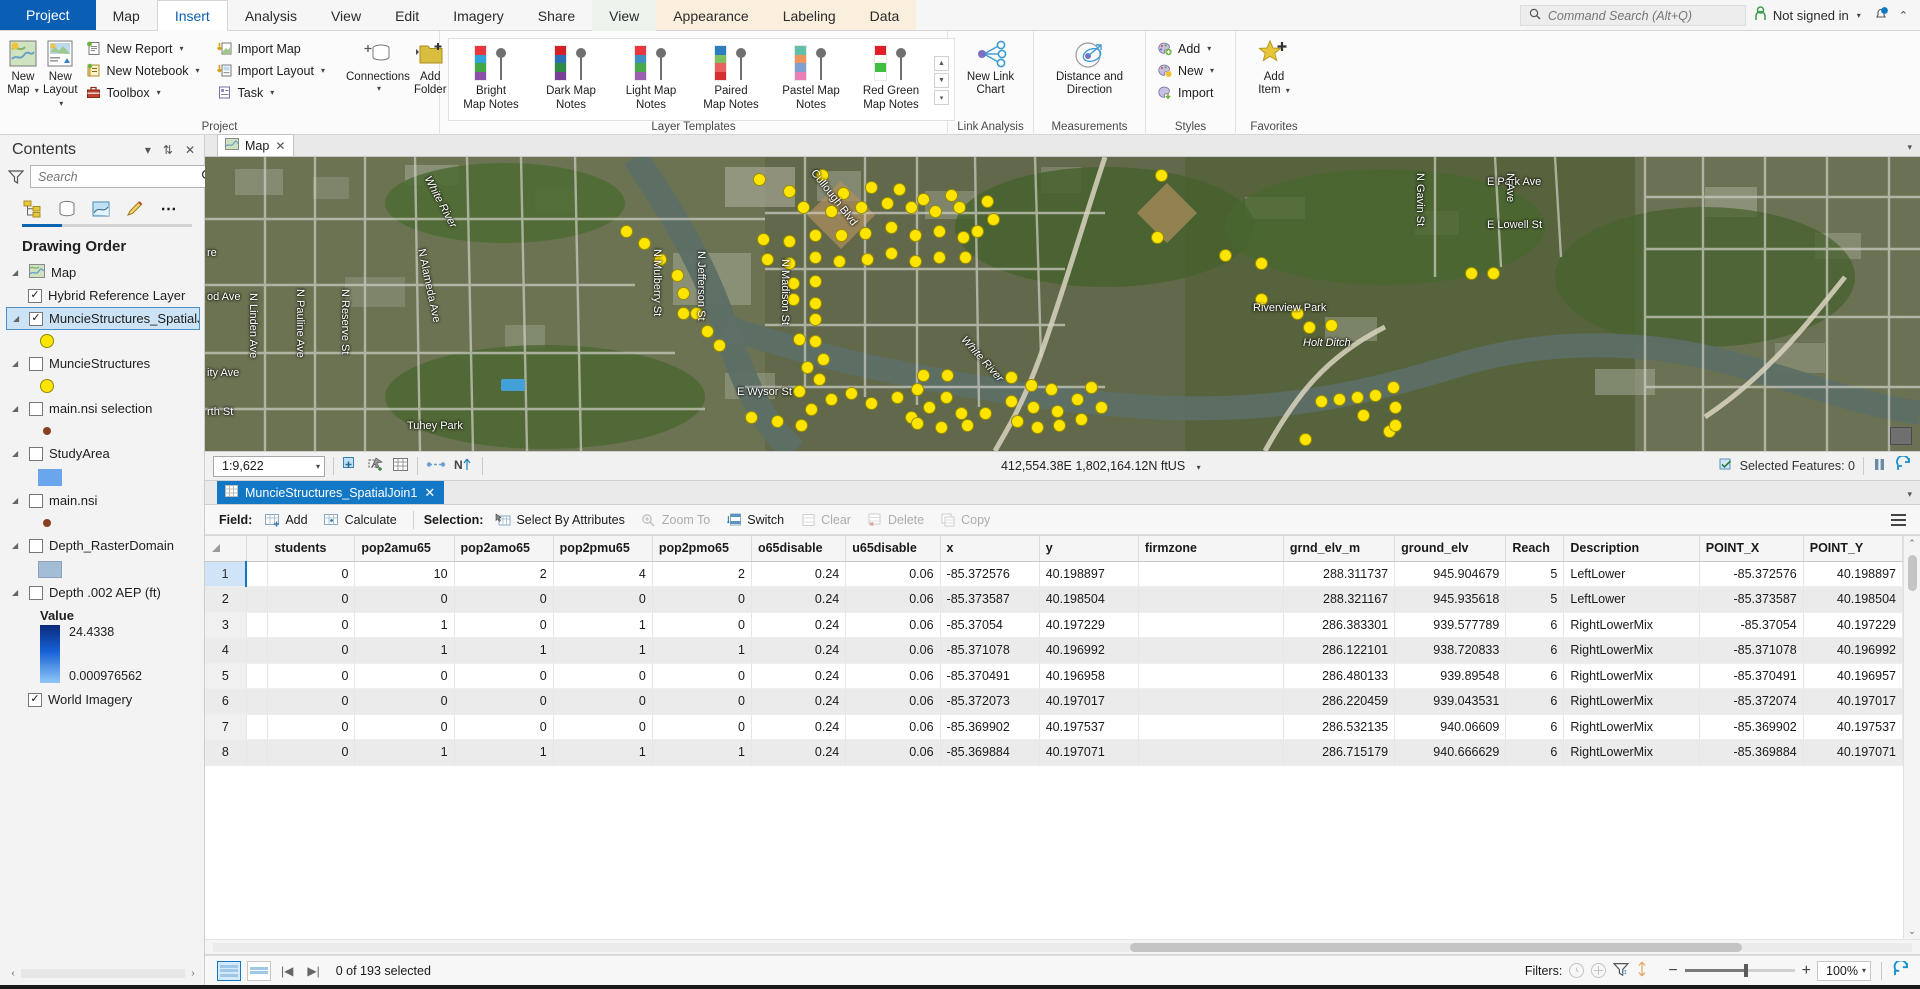  What do you see at coordinates (1339, 676) in the screenshot?
I see `cell-grnd_elv_m: 286.480133` at bounding box center [1339, 676].